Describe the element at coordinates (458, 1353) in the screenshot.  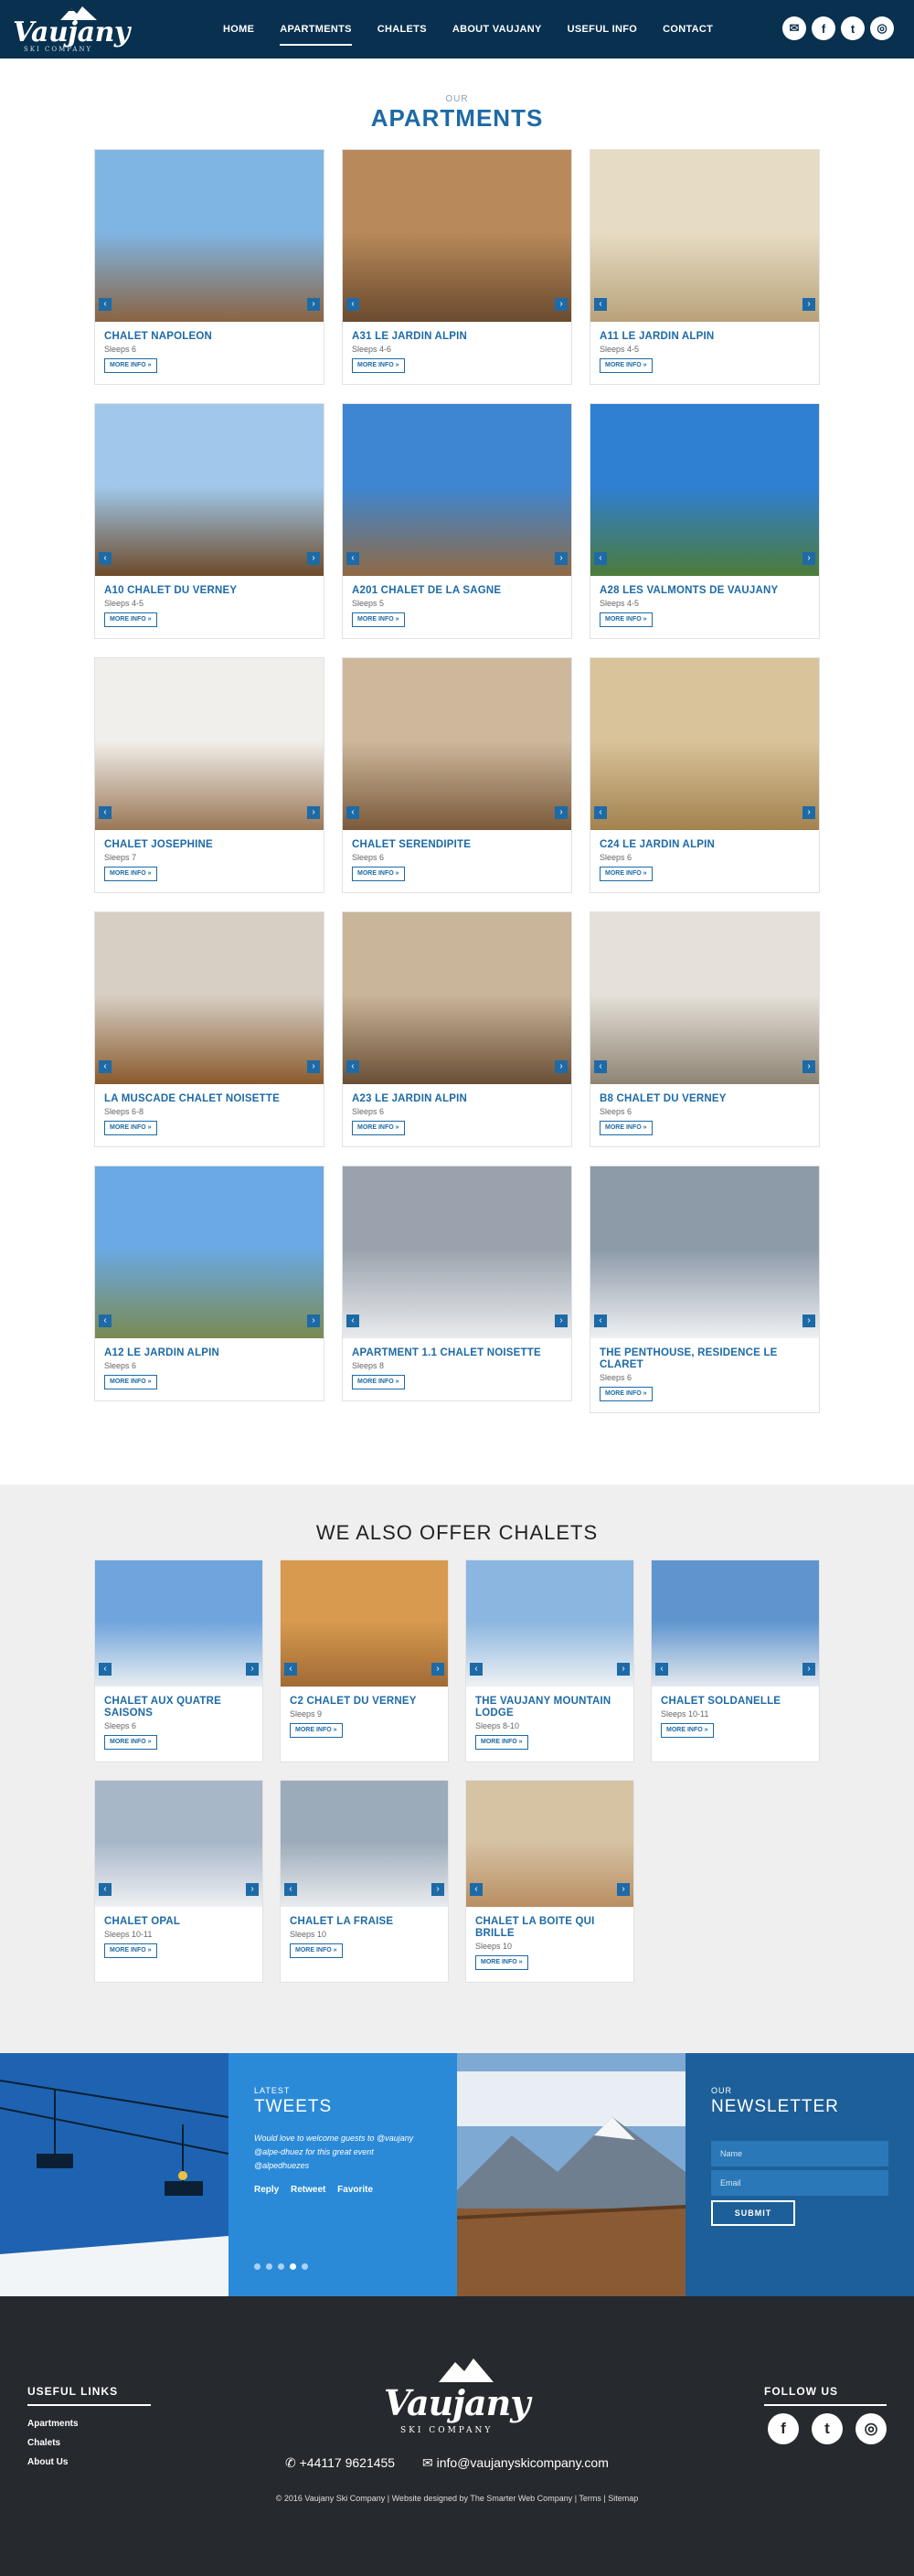
I see `apartment-name: APARTMENT 1.1 CHALET NOISETTE` at that location.